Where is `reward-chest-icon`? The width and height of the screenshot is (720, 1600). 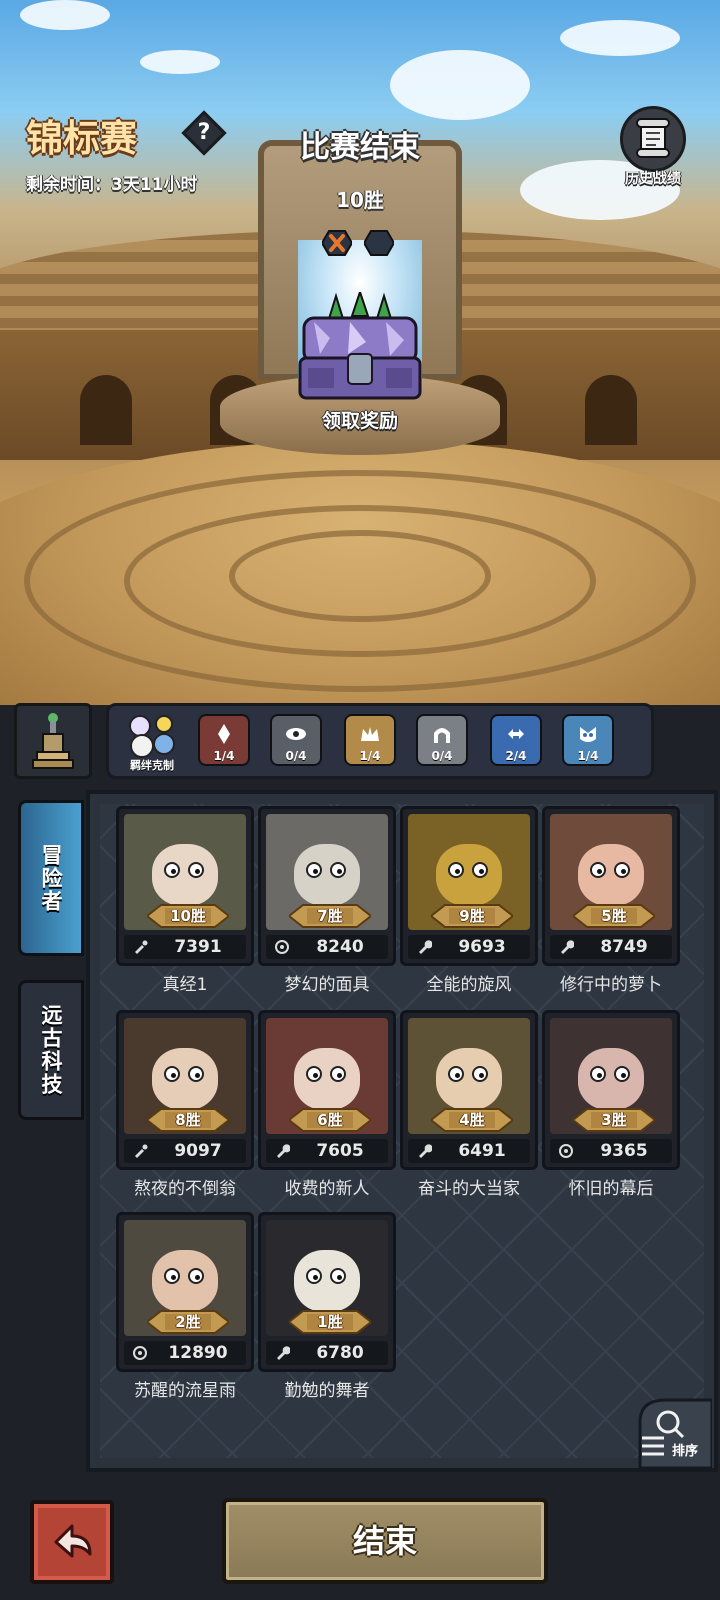 reward-chest-icon is located at coordinates (360, 351).